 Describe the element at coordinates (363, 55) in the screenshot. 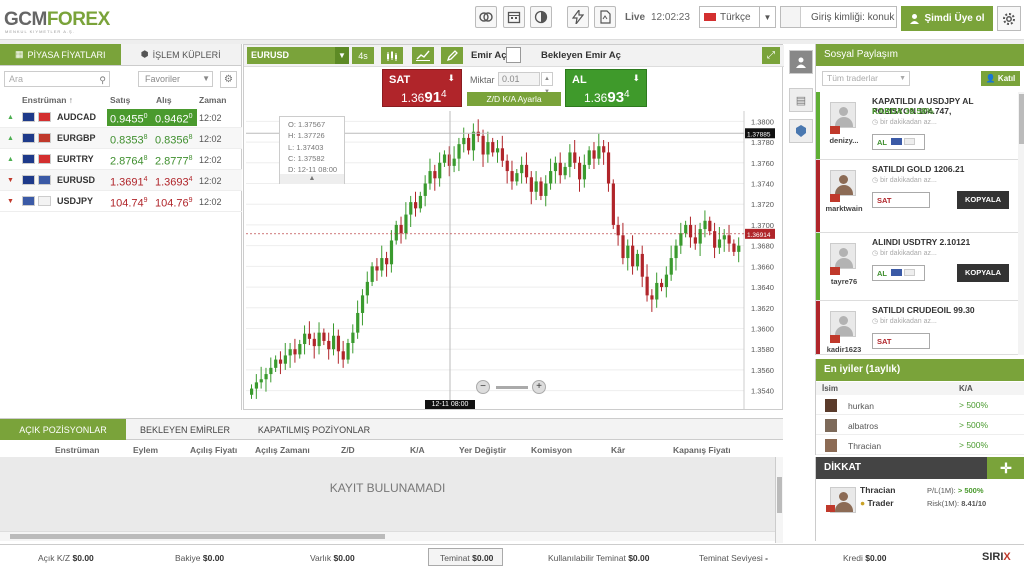

I see `timeframe-button: 4s` at that location.